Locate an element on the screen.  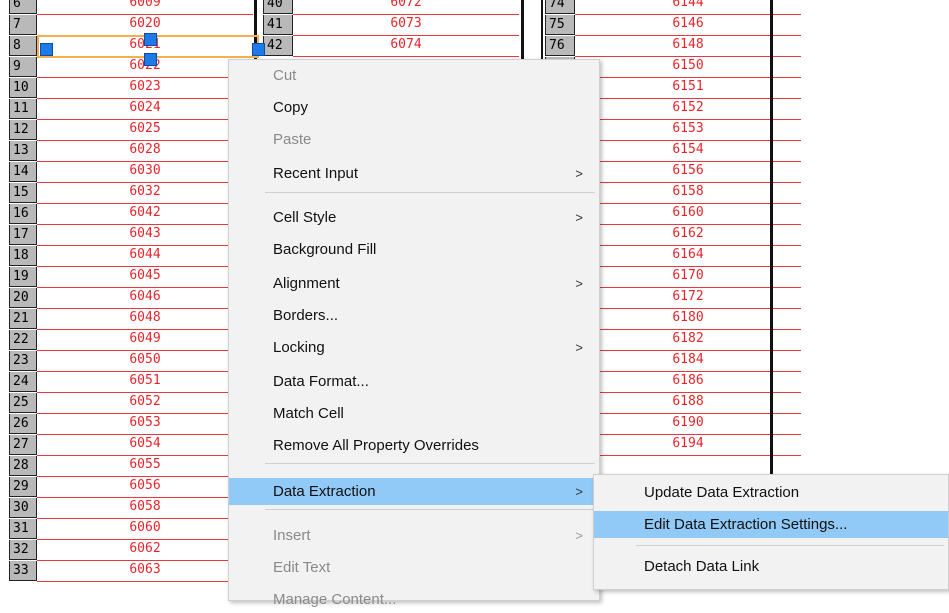
cell-value: 6044 is located at coordinates (145, 256).